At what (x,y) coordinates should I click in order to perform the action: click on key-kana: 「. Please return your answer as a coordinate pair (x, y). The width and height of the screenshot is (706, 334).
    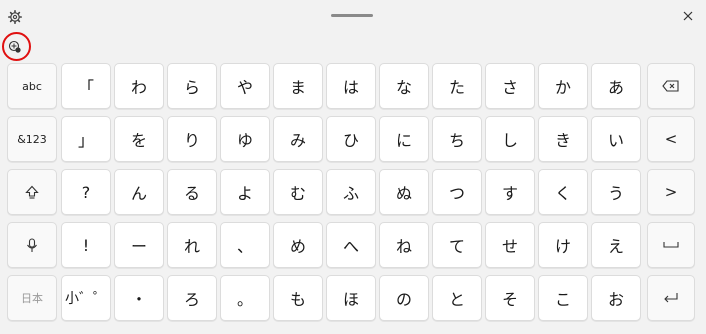
    Looking at the image, I should click on (86, 86).